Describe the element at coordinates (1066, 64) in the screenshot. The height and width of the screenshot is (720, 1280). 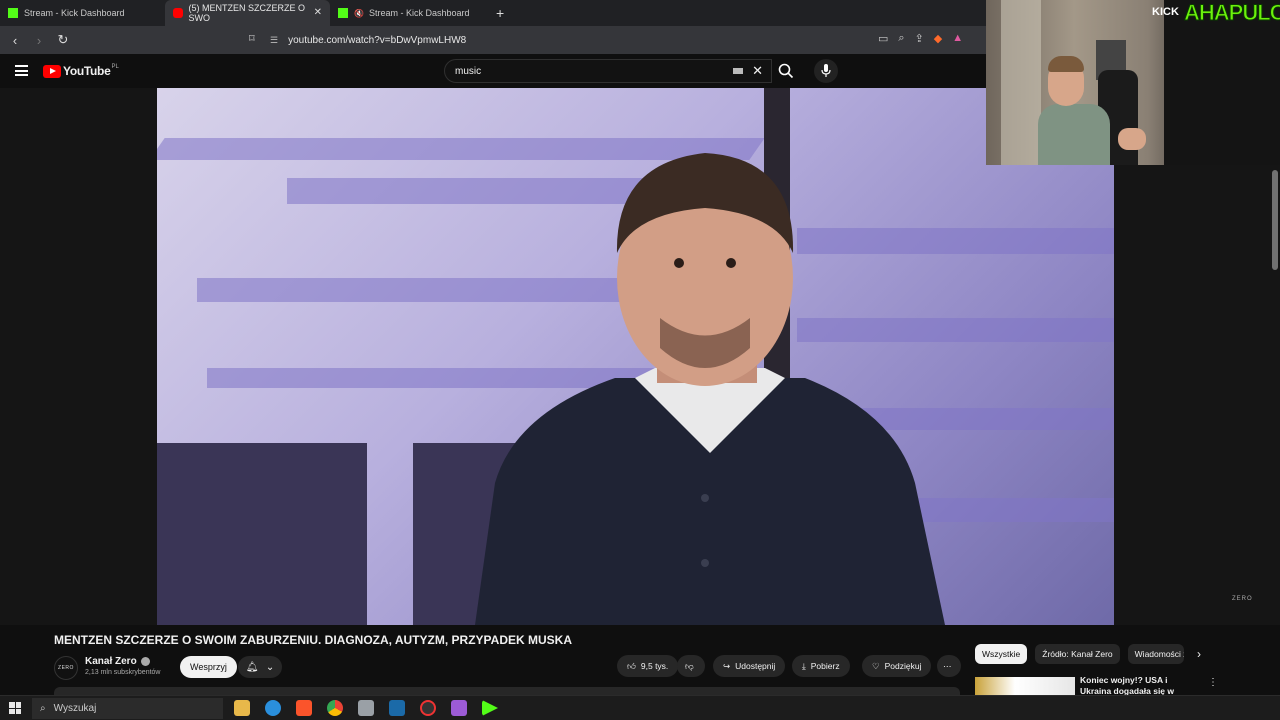
I see `webcam-person-hair` at that location.